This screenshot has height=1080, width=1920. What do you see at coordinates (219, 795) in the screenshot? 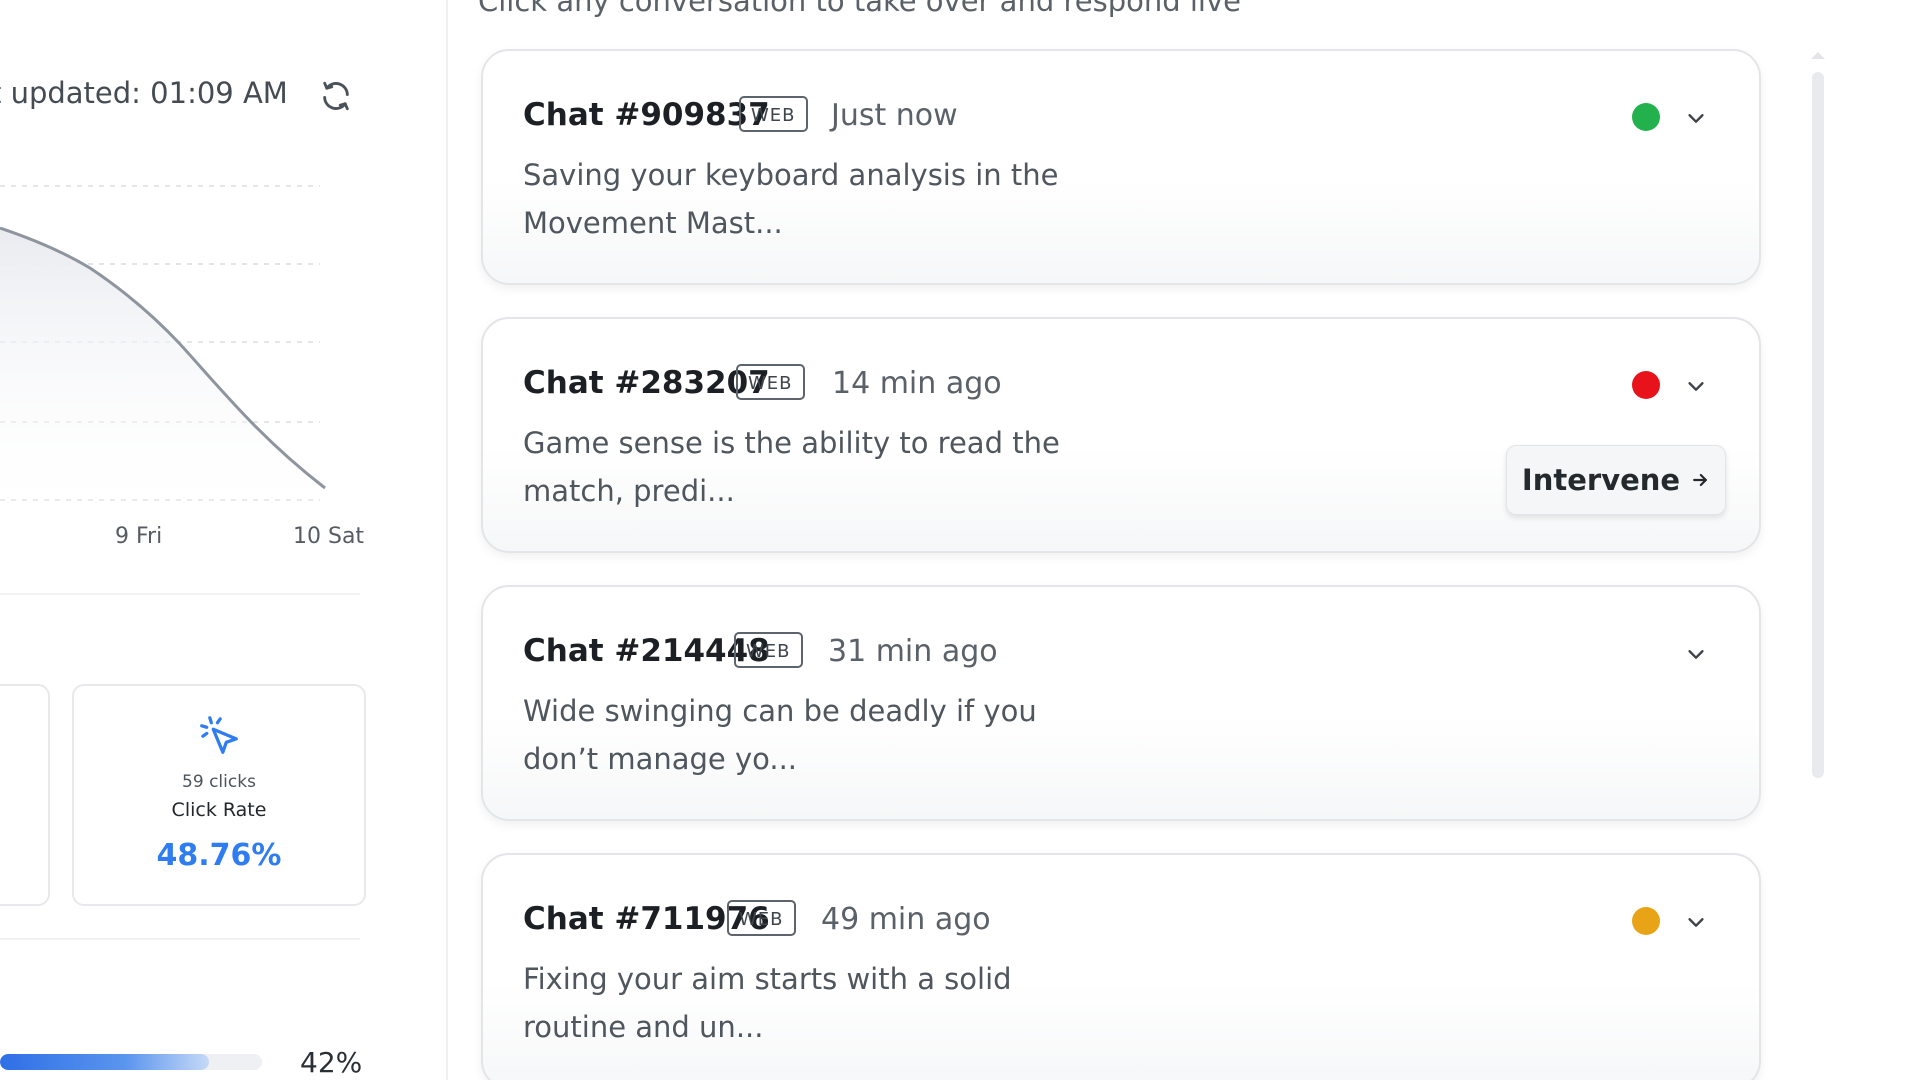
I see `click-rate-card: 59 clicks Click Rate 48.76%` at bounding box center [219, 795].